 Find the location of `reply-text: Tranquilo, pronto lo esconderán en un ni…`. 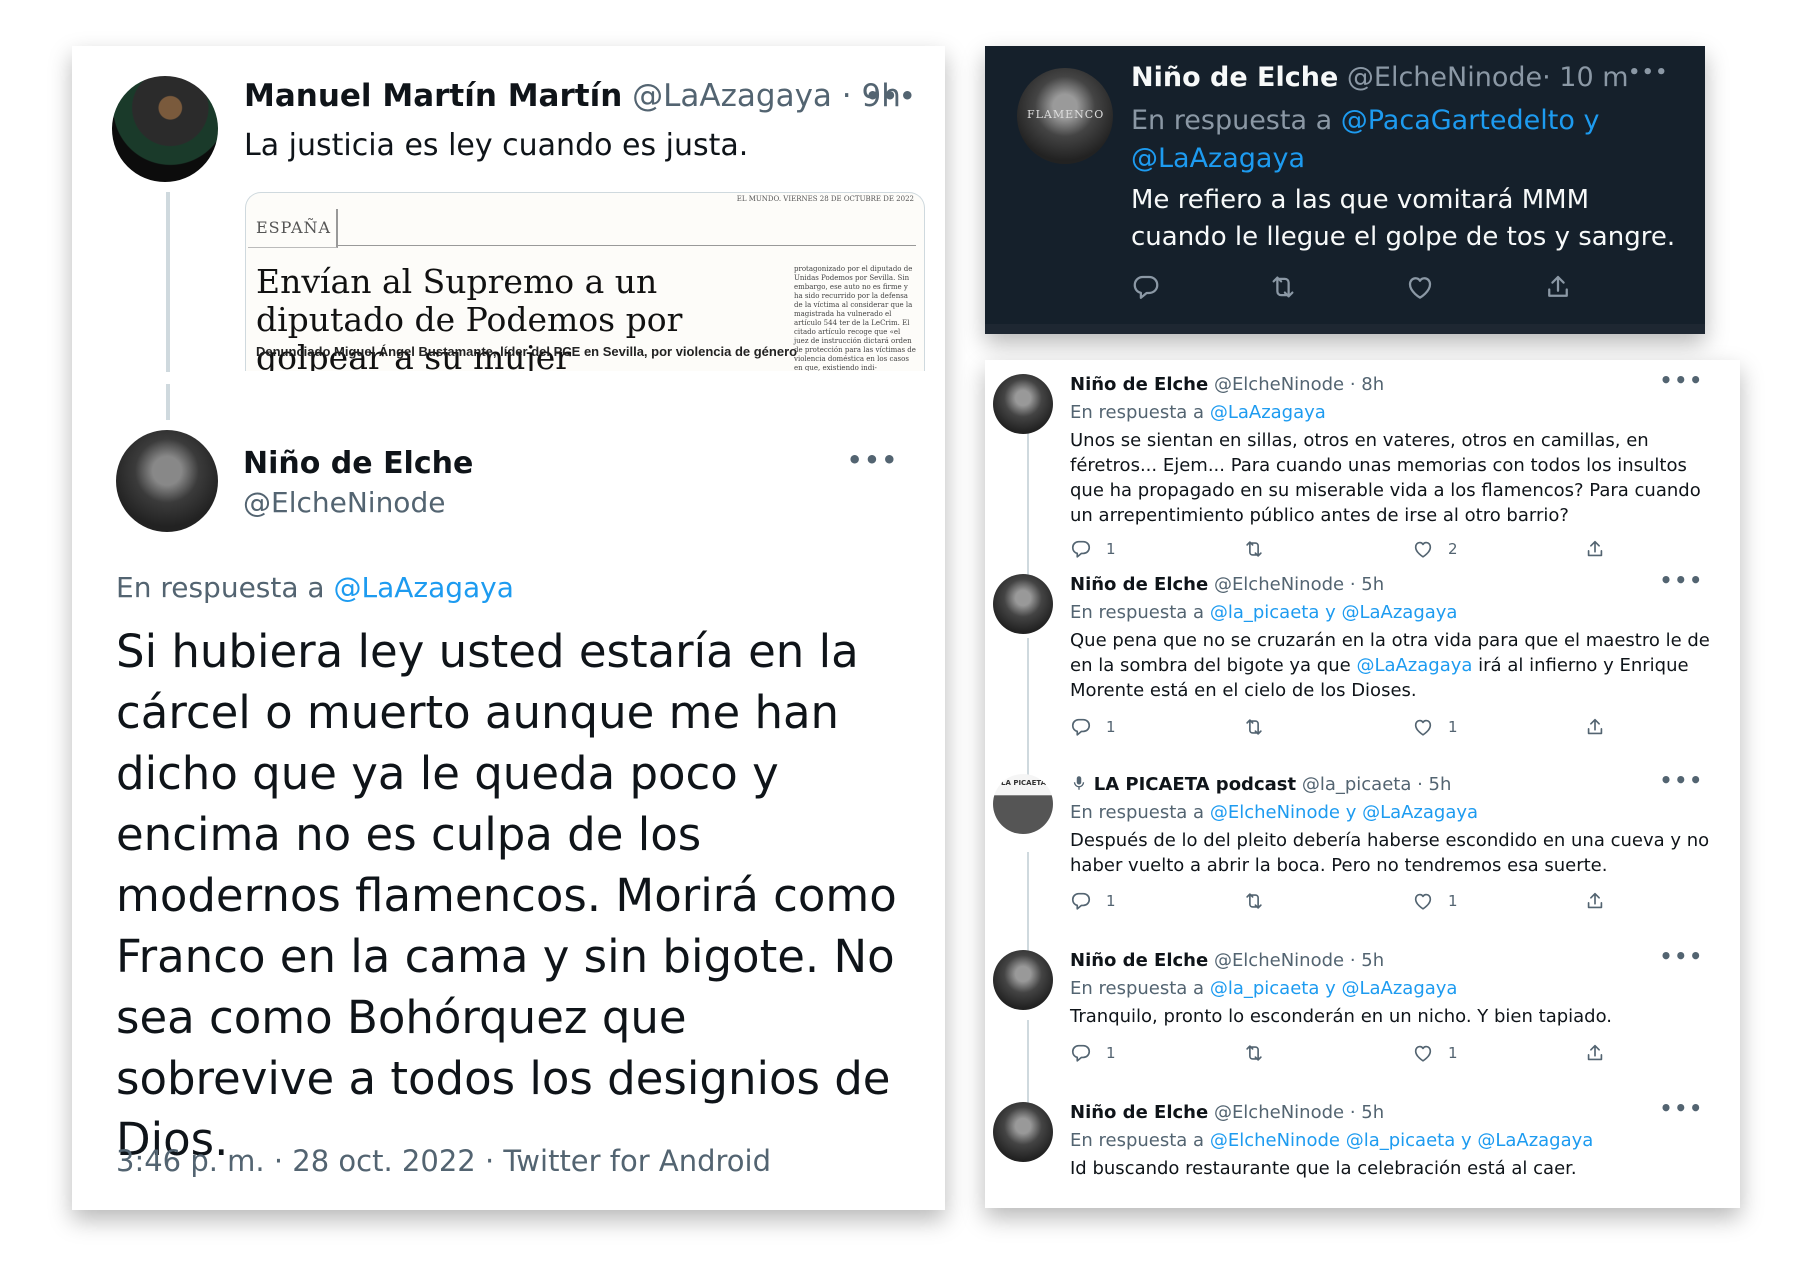

reply-text: Tranquilo, pronto lo esconderán en un ni… is located at coordinates (1341, 1016).